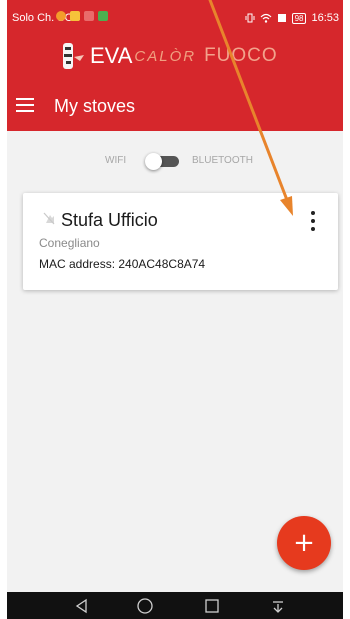  What do you see at coordinates (175, 12) in the screenshot?
I see `status-bar: Solo Ch. SOS 98 16:53` at bounding box center [175, 12].